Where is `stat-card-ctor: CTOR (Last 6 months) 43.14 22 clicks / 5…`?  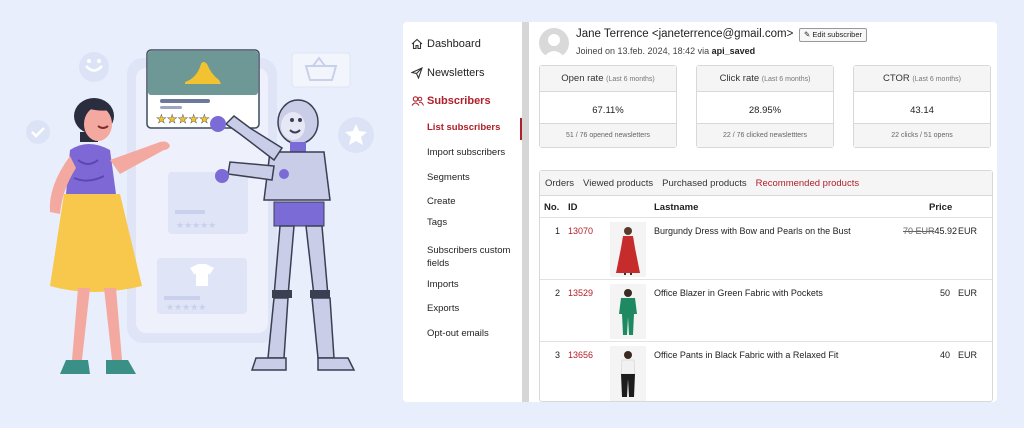 stat-card-ctor: CTOR (Last 6 months) 43.14 22 clicks / 5… is located at coordinates (922, 106).